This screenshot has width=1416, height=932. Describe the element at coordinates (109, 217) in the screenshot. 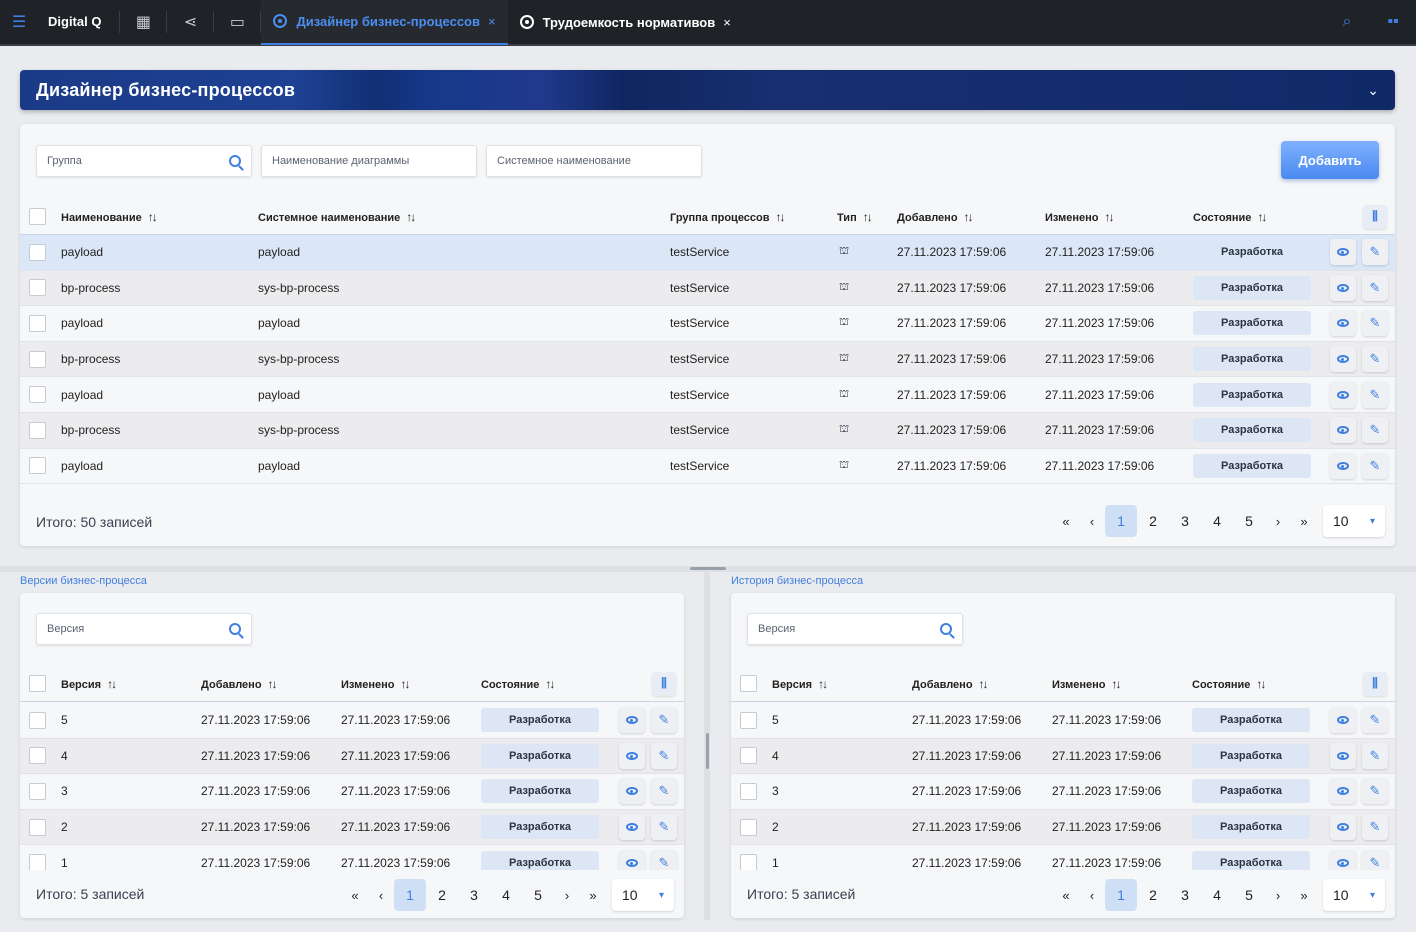

I see `col-name: Наименование ↑↓` at that location.